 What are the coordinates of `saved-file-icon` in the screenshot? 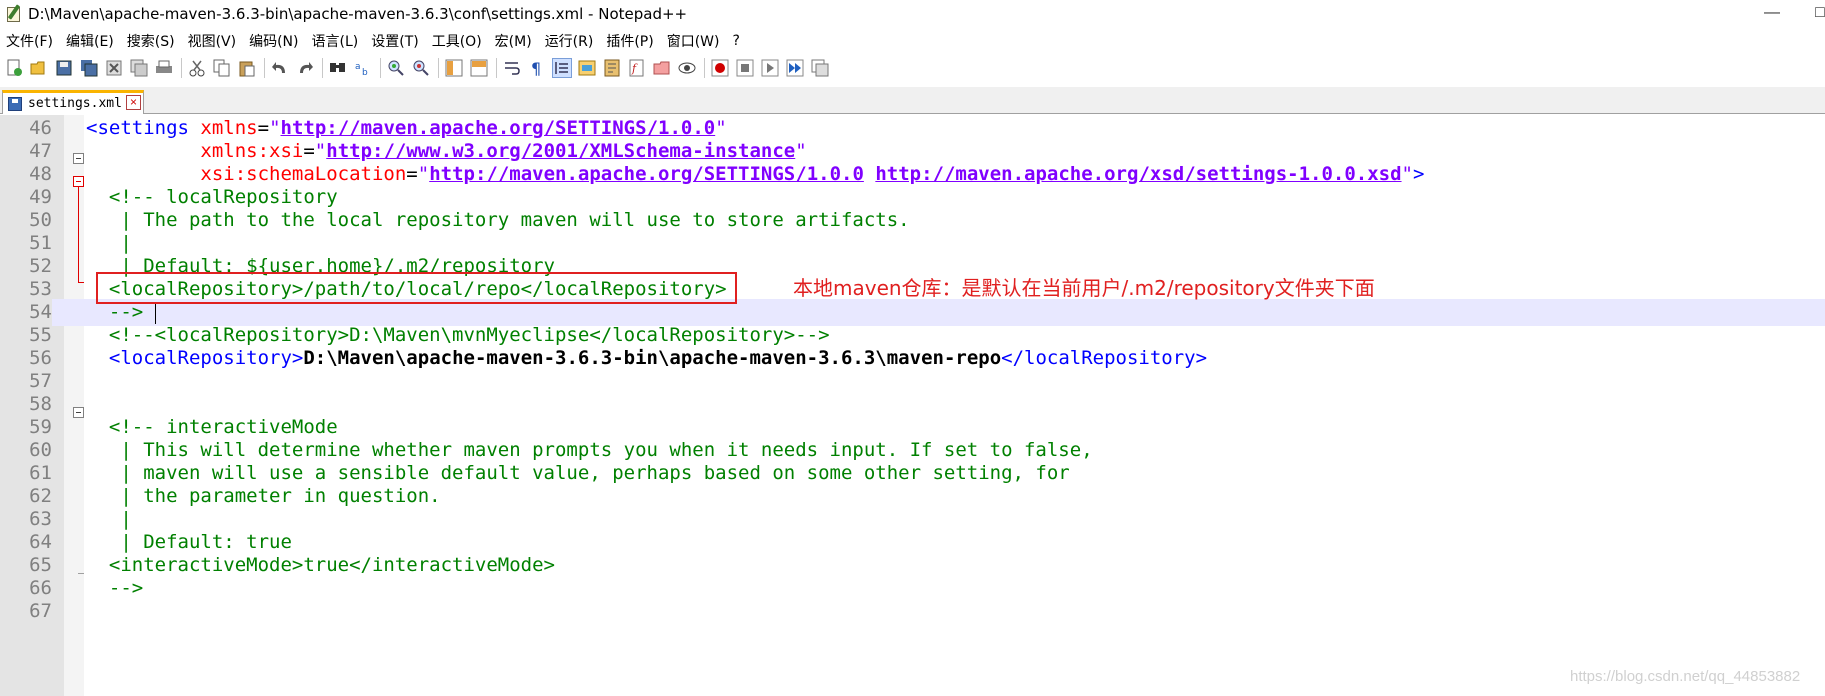 It's located at (15, 103).